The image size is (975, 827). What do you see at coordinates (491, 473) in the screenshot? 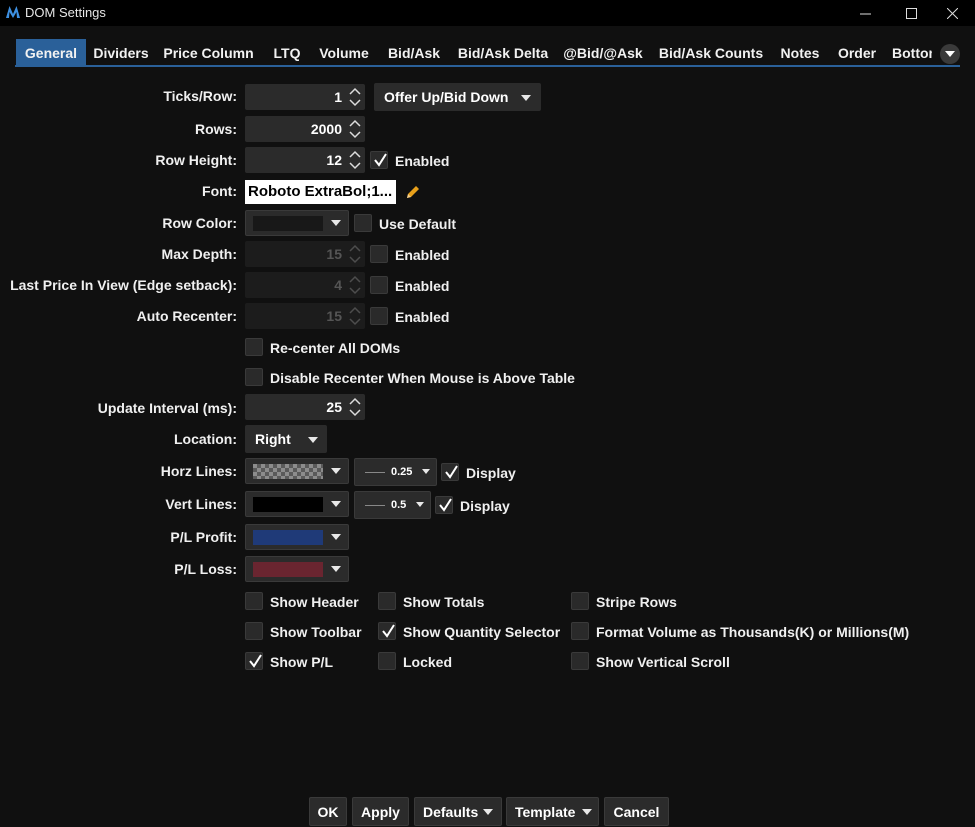
I see `horz-lines-display-label: Display` at bounding box center [491, 473].